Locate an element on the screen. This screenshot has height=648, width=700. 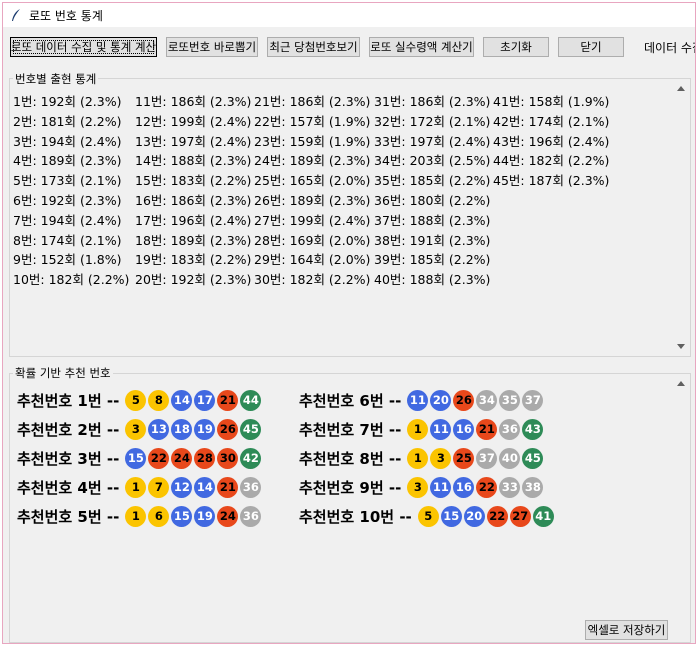
lotto-ball: 27 is located at coordinates (520, 516).